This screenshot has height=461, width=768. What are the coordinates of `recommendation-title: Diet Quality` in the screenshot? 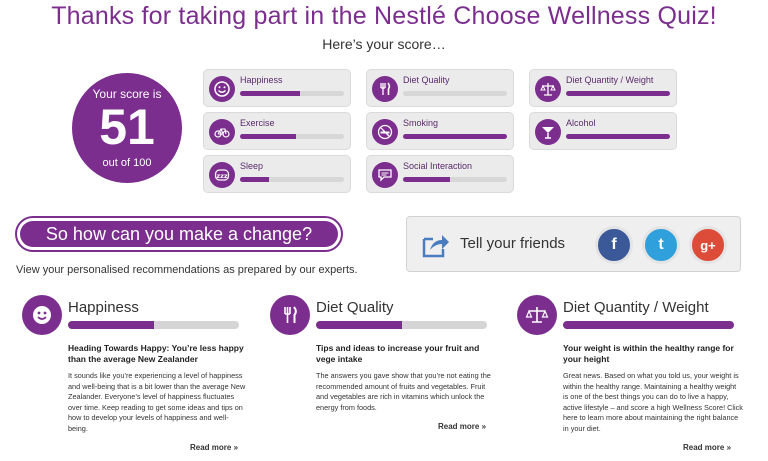 It's located at (355, 307).